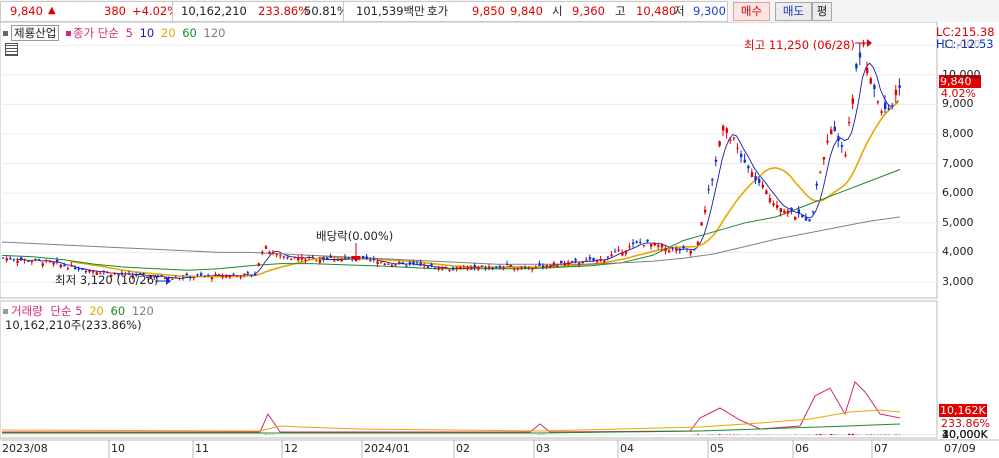 The image size is (999, 458). I want to click on price-tick-label: 9,000, so click(958, 104).